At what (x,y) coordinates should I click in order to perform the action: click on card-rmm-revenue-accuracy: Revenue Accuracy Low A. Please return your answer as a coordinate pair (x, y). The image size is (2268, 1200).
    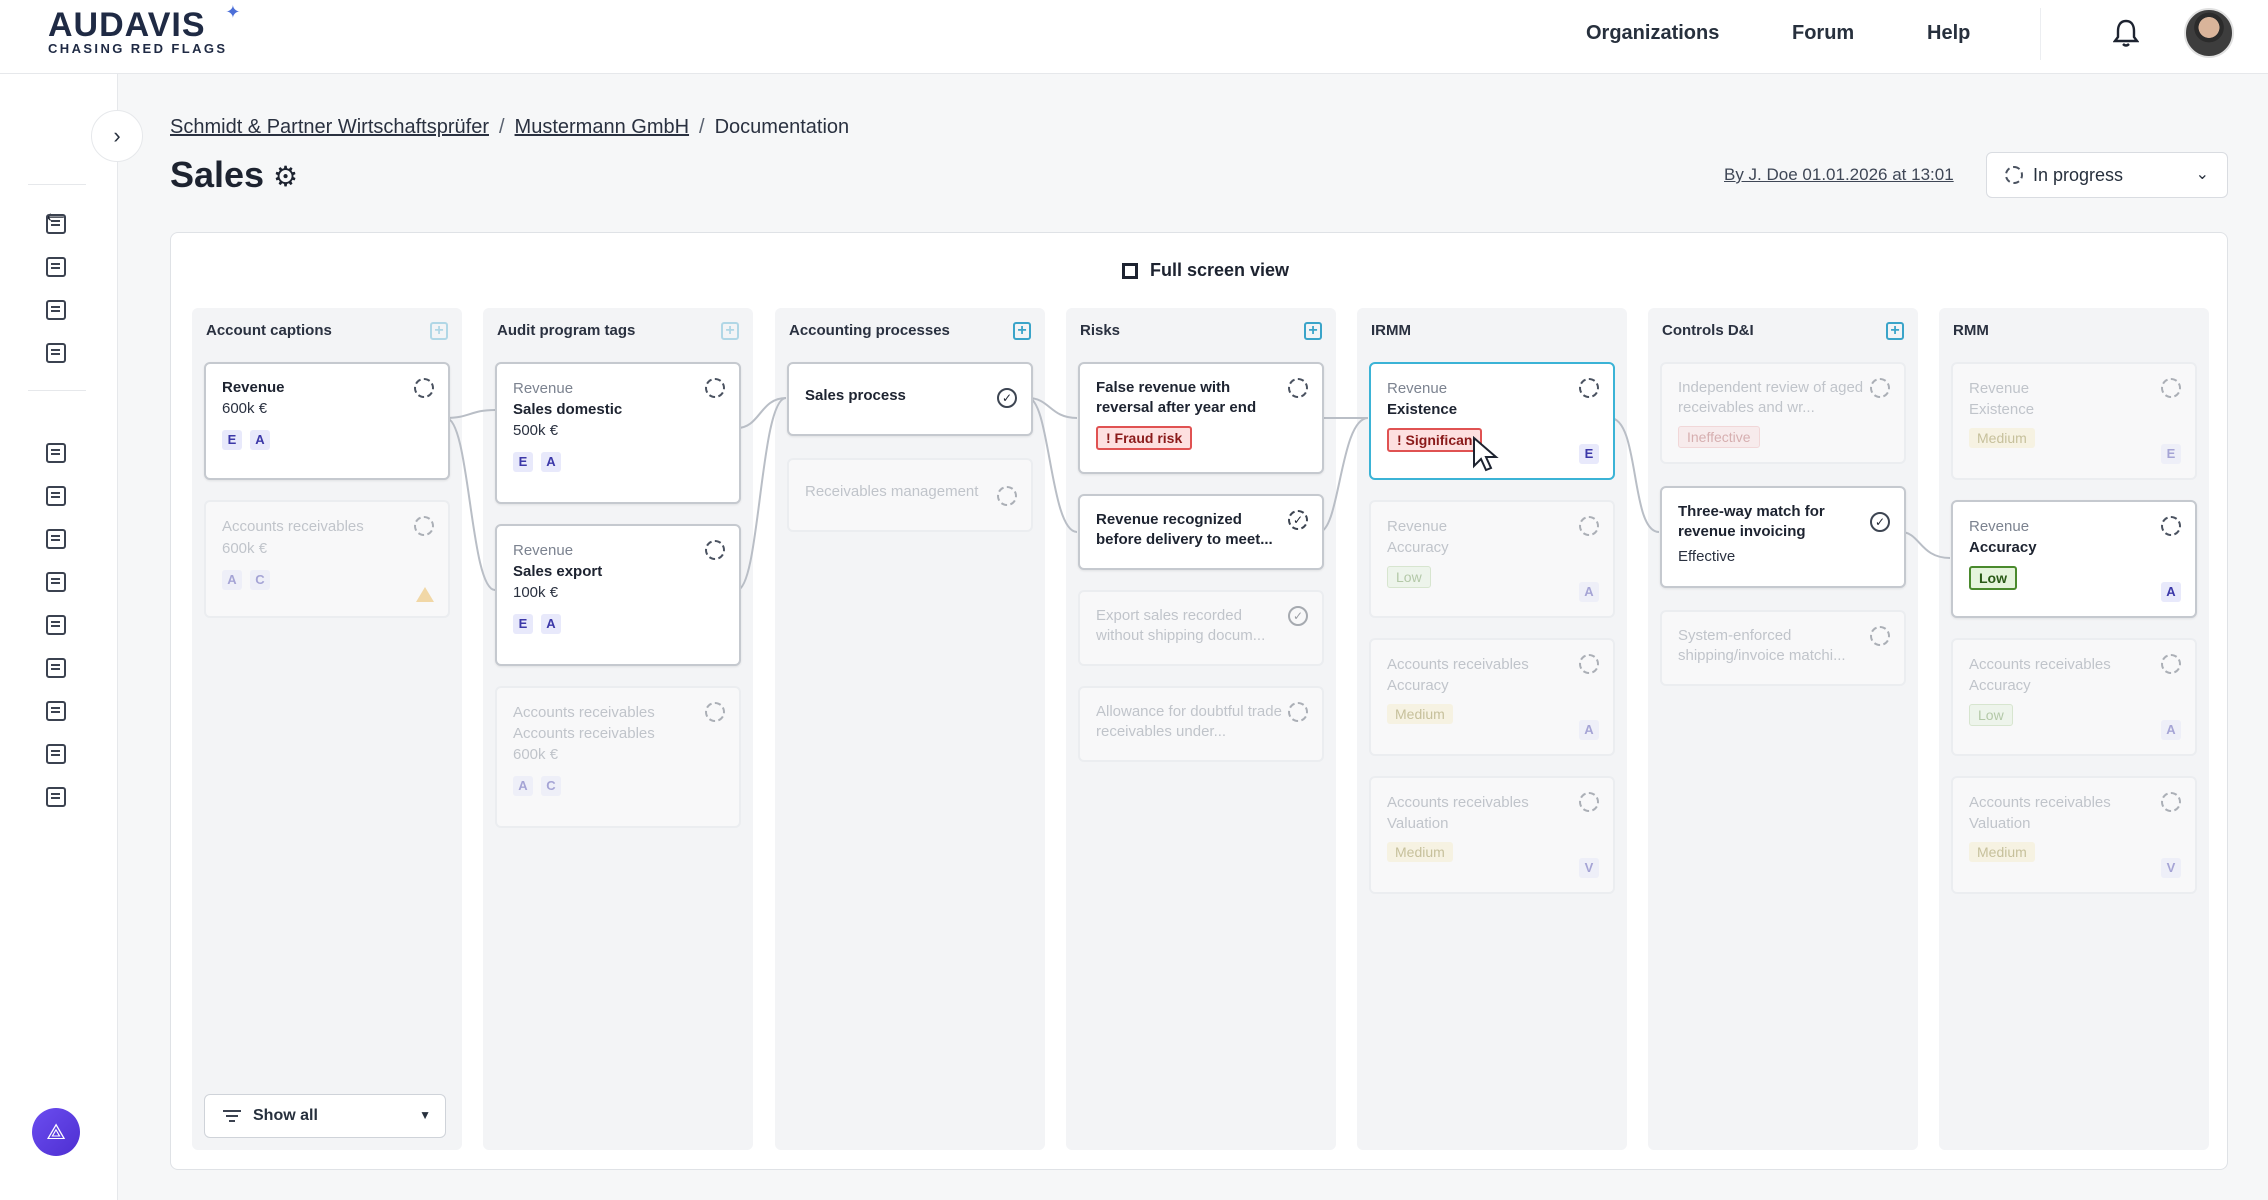
    Looking at the image, I should click on (2074, 559).